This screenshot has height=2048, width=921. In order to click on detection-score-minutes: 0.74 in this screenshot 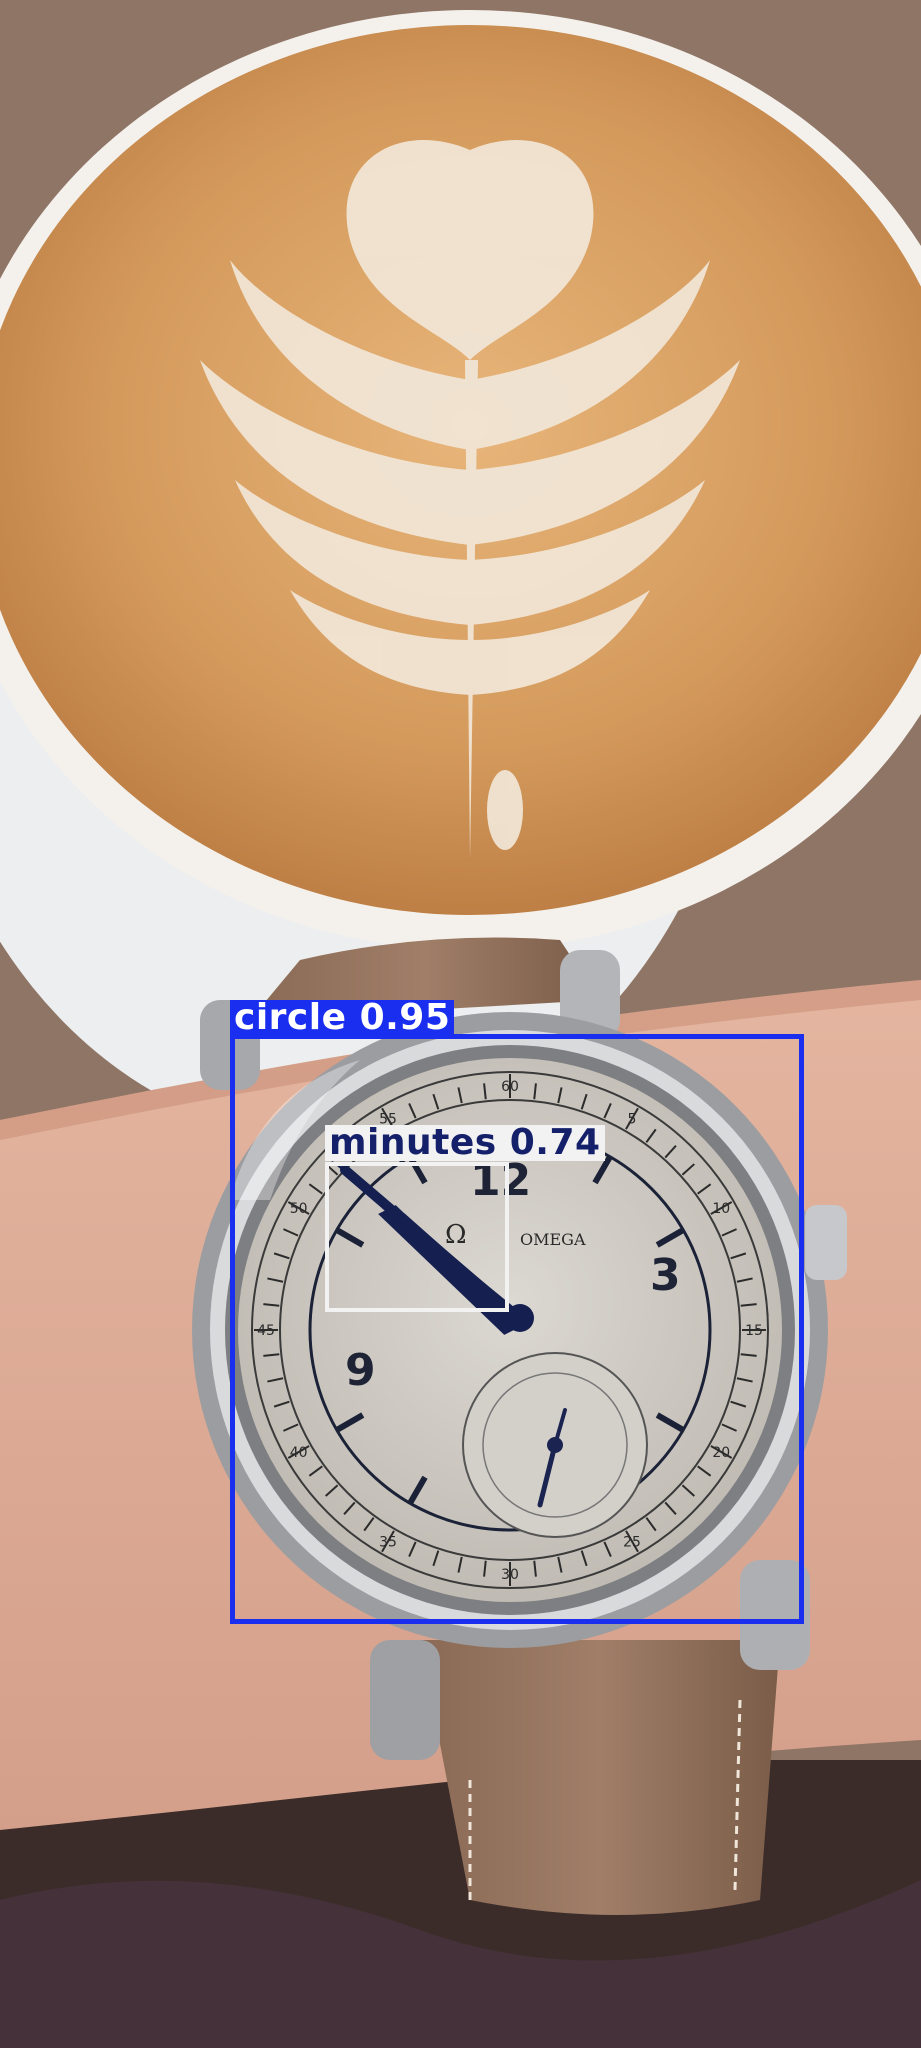, I will do `click(555, 1142)`.